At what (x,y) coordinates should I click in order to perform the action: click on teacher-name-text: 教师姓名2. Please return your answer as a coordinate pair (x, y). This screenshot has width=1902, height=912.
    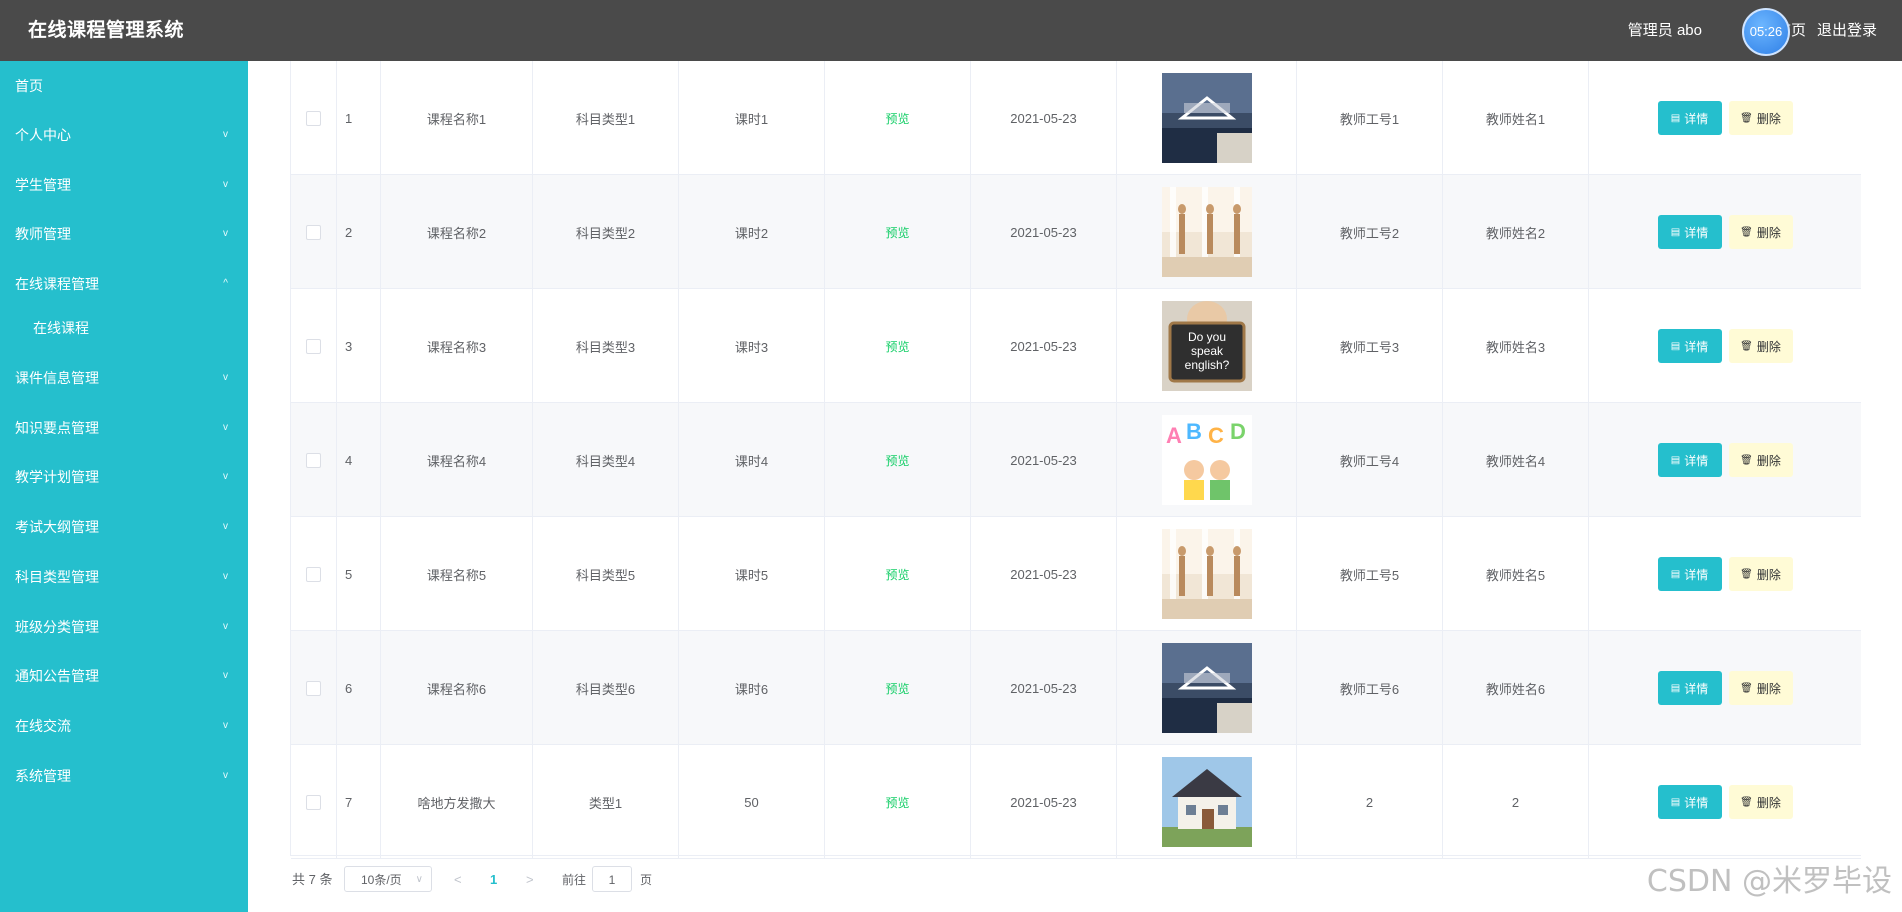
    Looking at the image, I should click on (1515, 233).